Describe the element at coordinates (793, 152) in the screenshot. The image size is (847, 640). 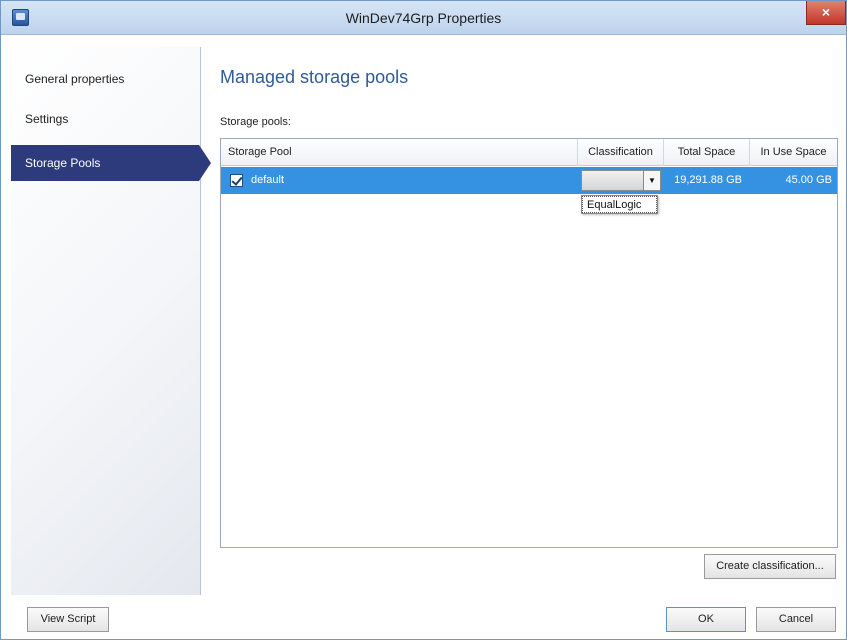
I see `column-header-in-use-space: In Use Space` at that location.